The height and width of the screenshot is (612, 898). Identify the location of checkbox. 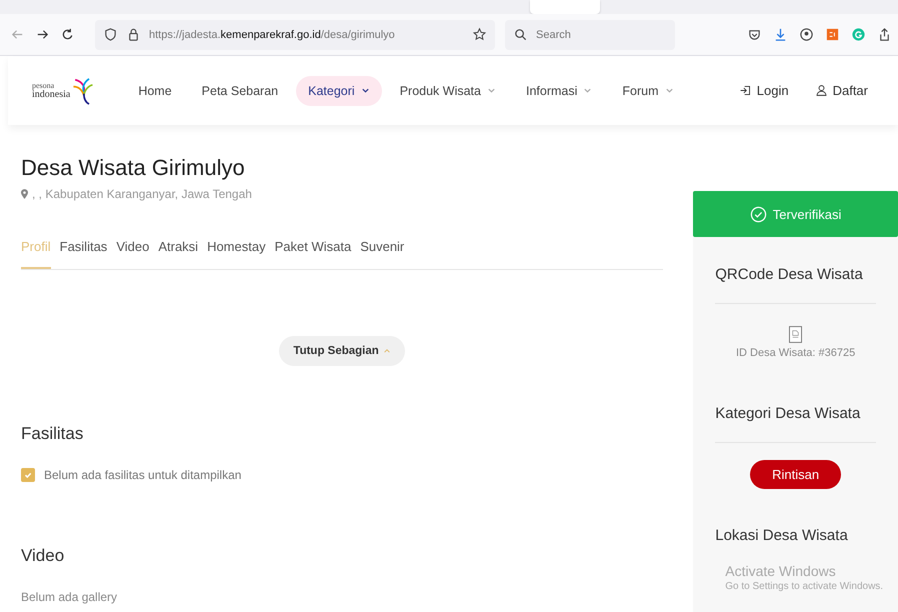
(28, 475).